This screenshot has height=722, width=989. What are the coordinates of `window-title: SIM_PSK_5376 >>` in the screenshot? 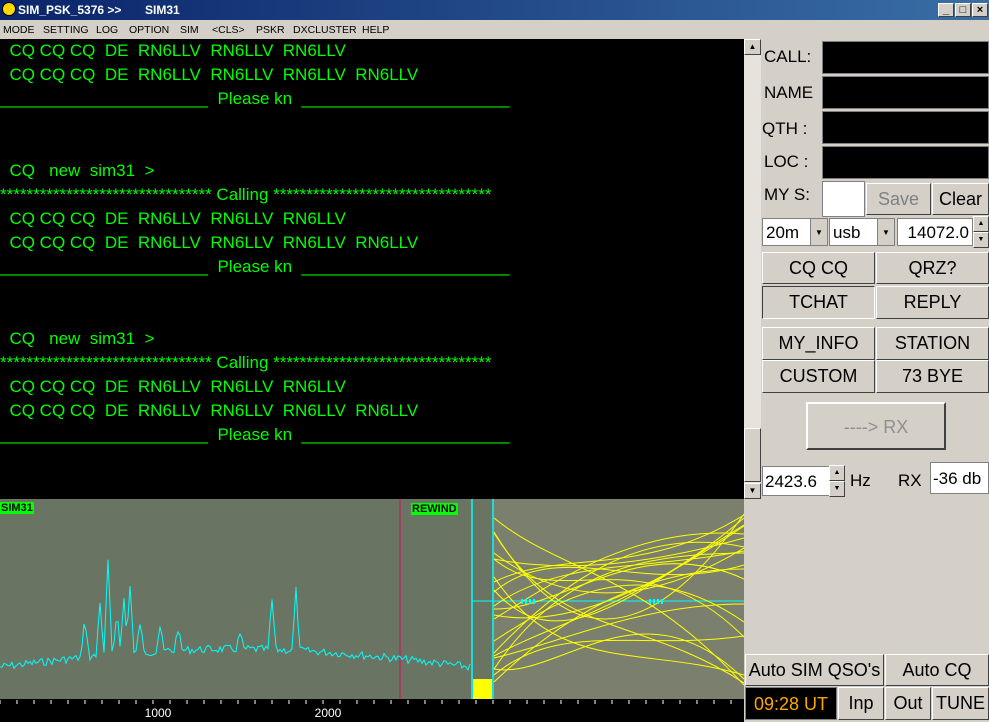 It's located at (70, 10).